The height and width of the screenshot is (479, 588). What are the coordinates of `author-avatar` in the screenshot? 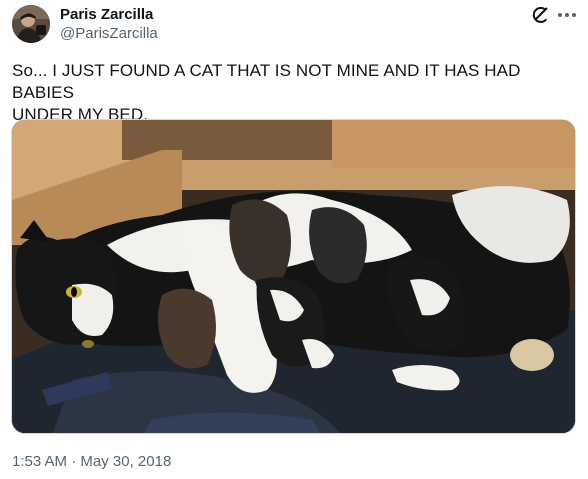 It's located at (31, 24).